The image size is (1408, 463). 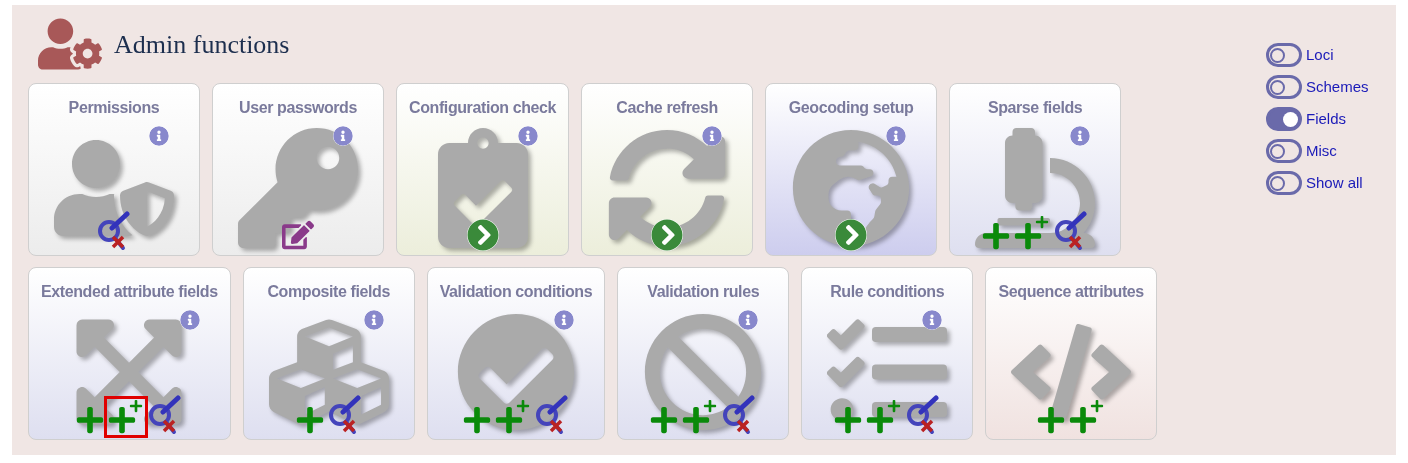 I want to click on function-card: Extended attribute fields, so click(x=129, y=353).